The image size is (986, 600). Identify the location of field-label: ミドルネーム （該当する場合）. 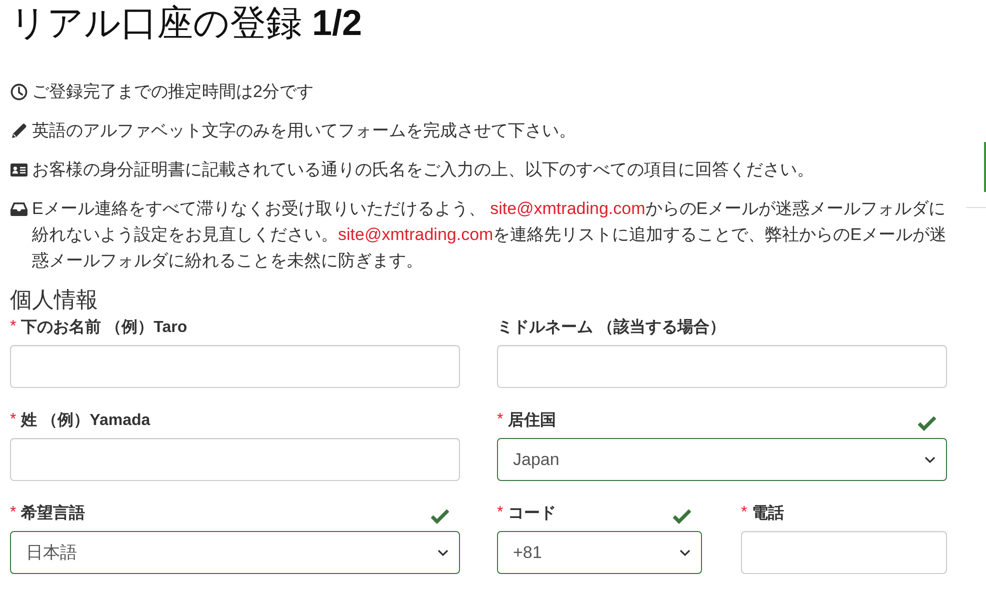
(611, 327).